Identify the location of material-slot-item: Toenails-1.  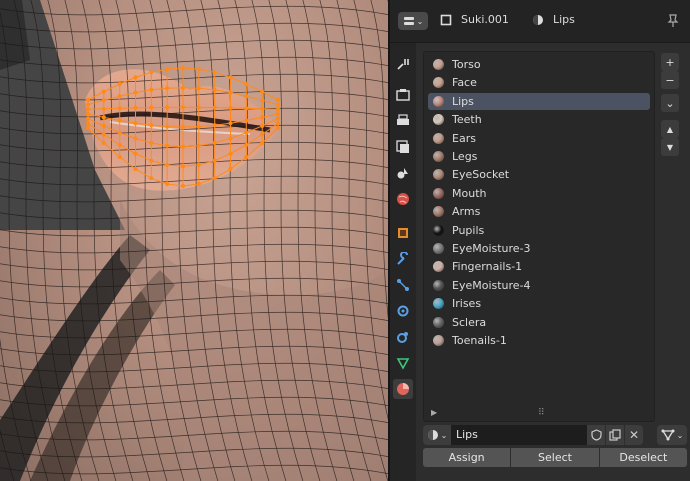
(539, 340).